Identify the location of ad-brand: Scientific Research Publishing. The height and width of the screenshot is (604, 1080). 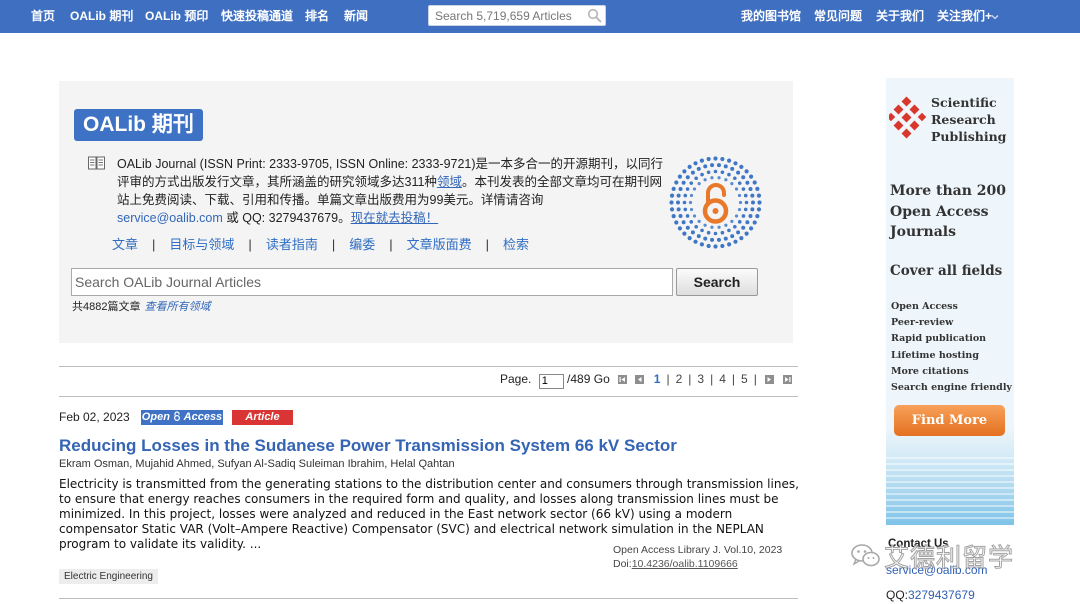
(968, 119).